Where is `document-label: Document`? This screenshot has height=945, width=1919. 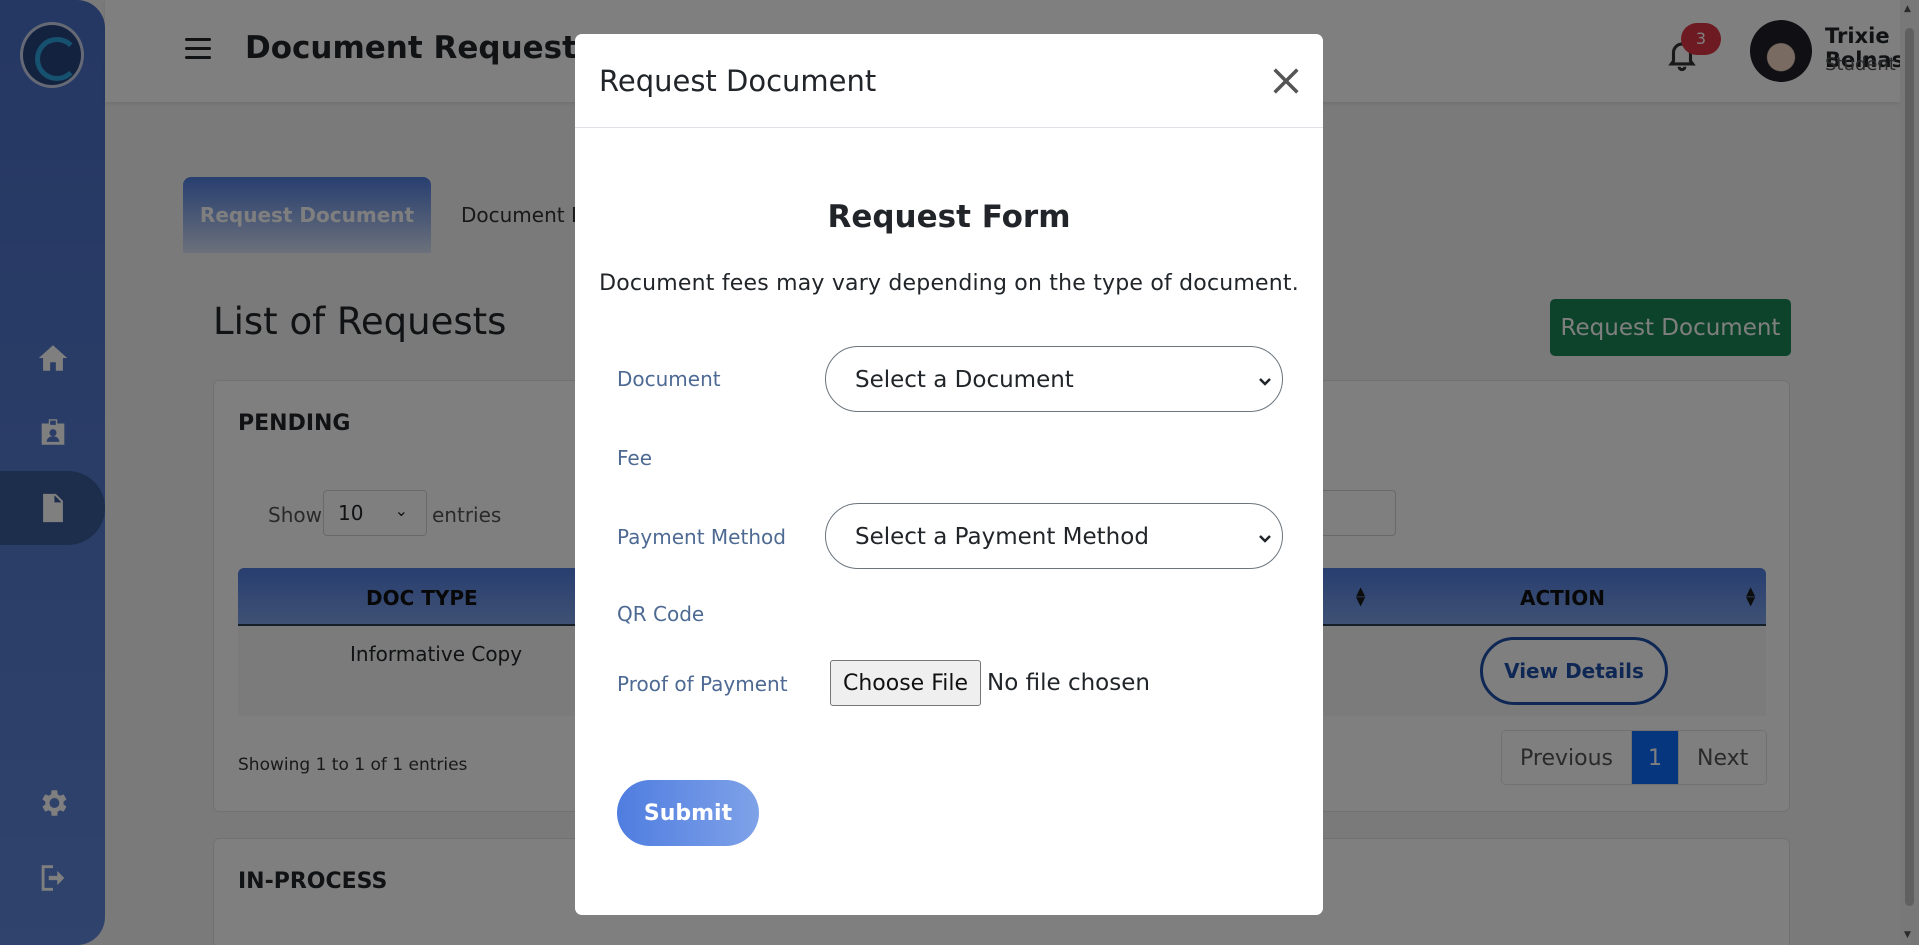 document-label: Document is located at coordinates (669, 379).